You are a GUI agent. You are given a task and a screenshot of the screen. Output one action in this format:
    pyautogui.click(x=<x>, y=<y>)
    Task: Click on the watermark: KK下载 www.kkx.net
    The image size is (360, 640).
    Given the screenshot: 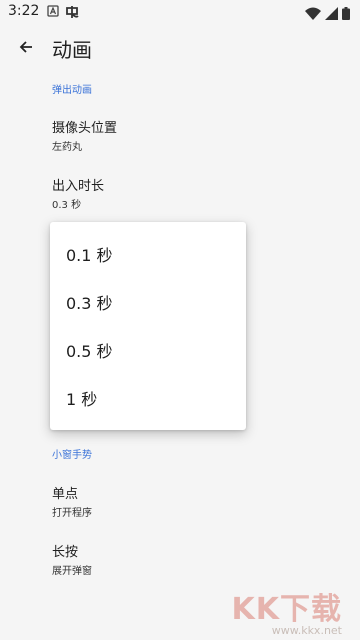 What is the action you would take?
    pyautogui.click(x=287, y=615)
    